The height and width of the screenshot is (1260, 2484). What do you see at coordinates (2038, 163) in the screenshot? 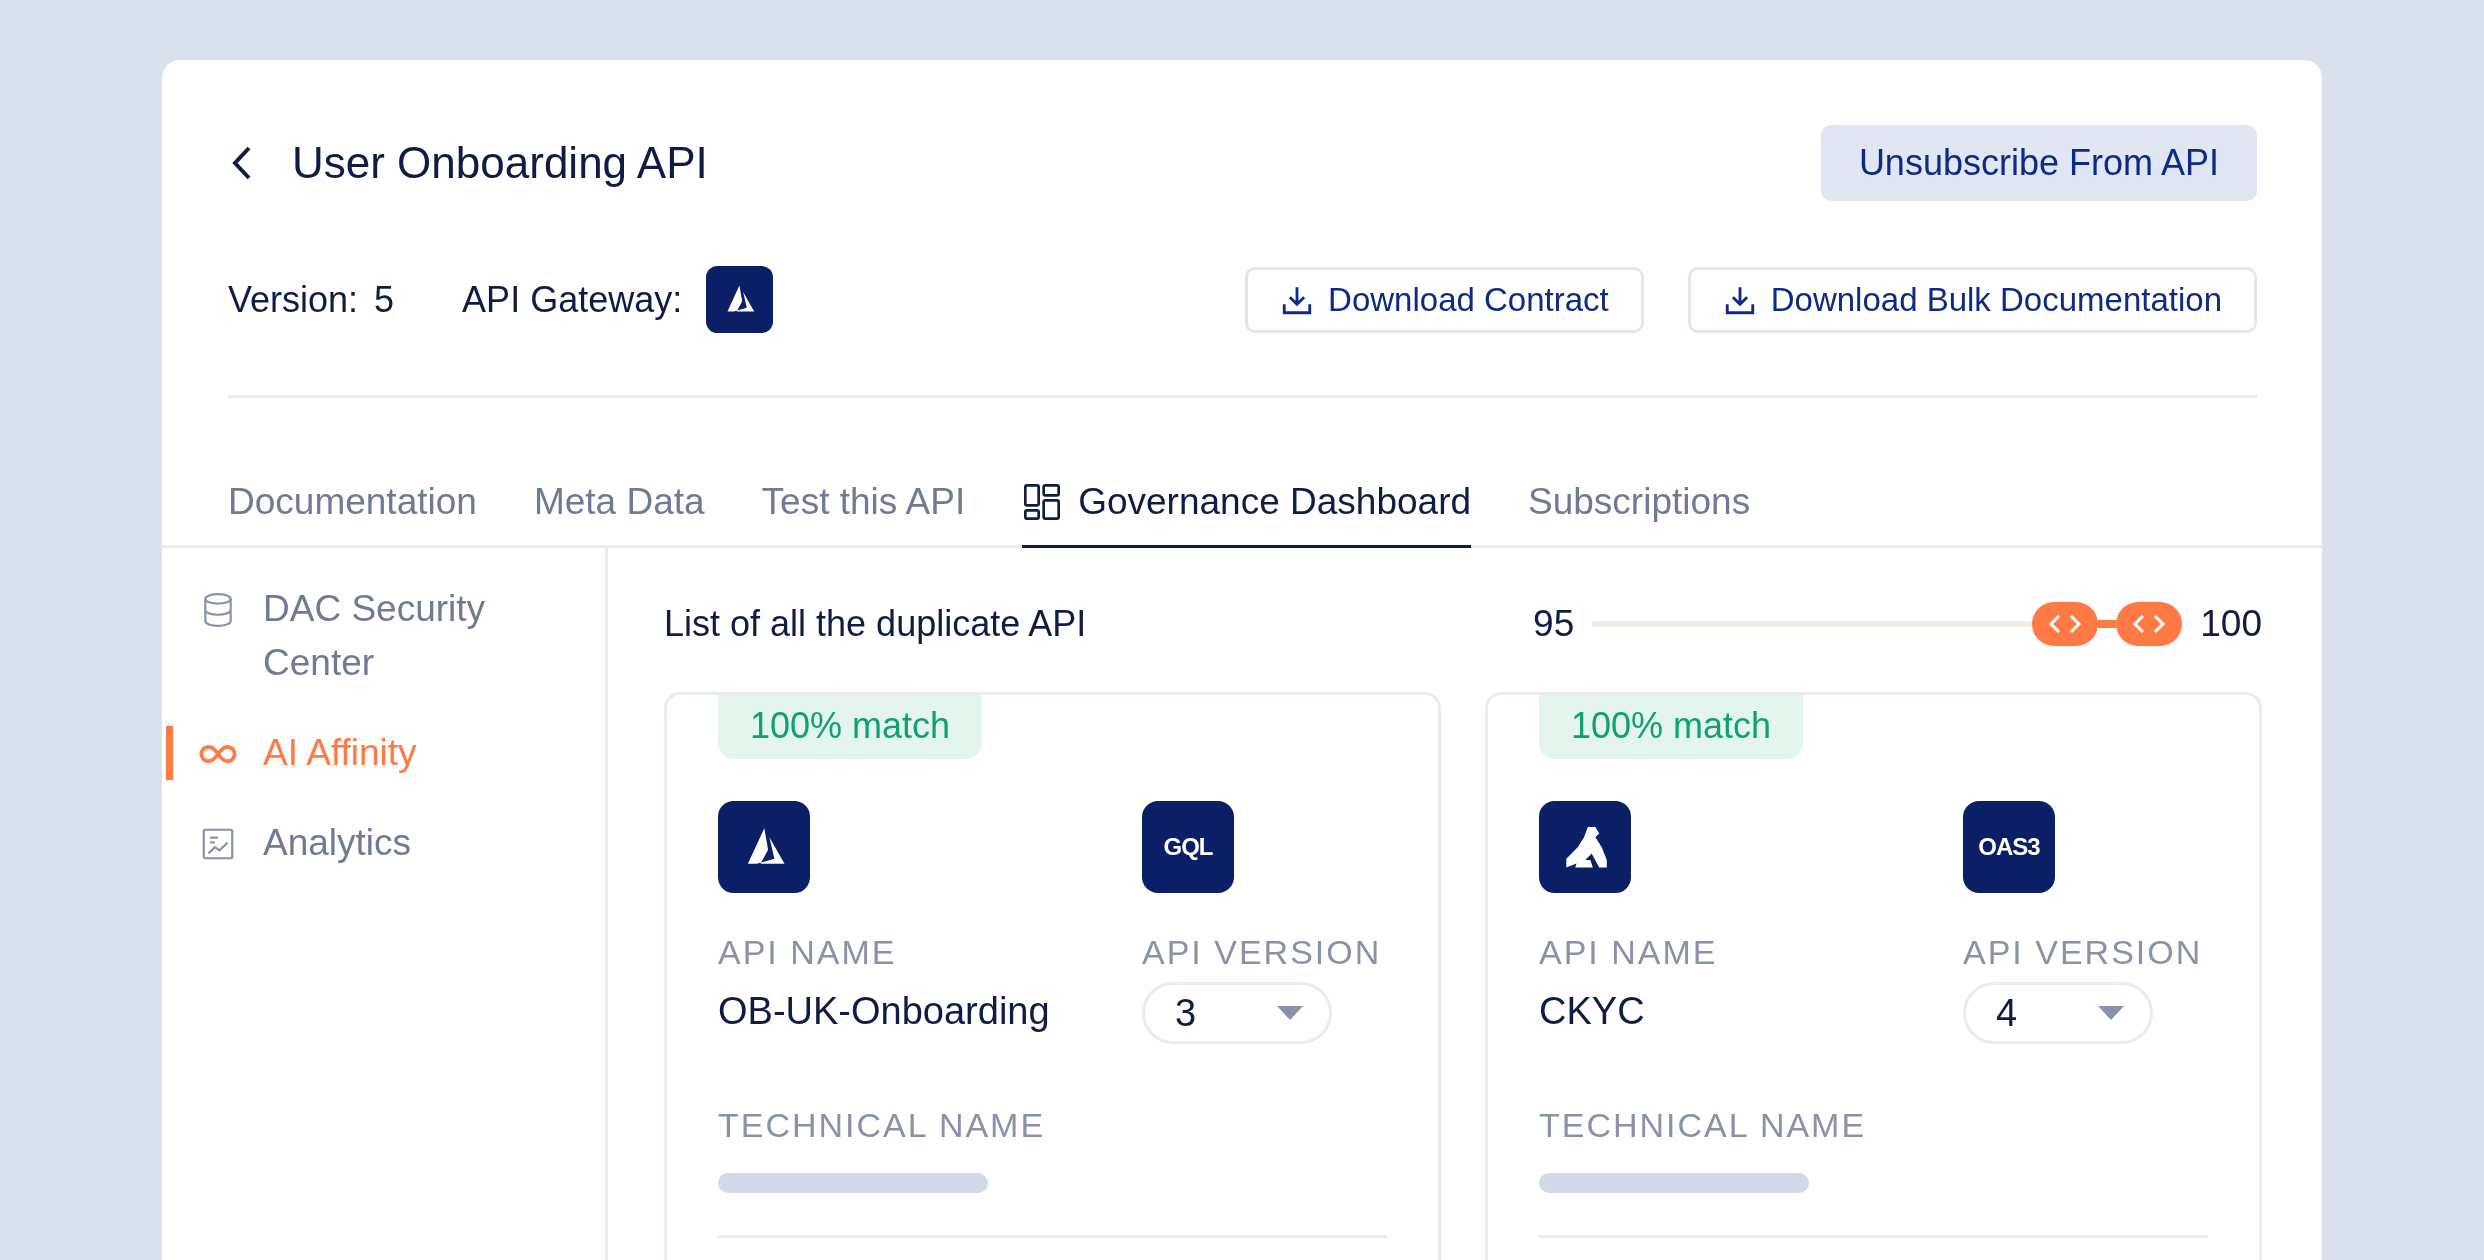
I see `unsubscribe-button: Unsubscribe From API` at bounding box center [2038, 163].